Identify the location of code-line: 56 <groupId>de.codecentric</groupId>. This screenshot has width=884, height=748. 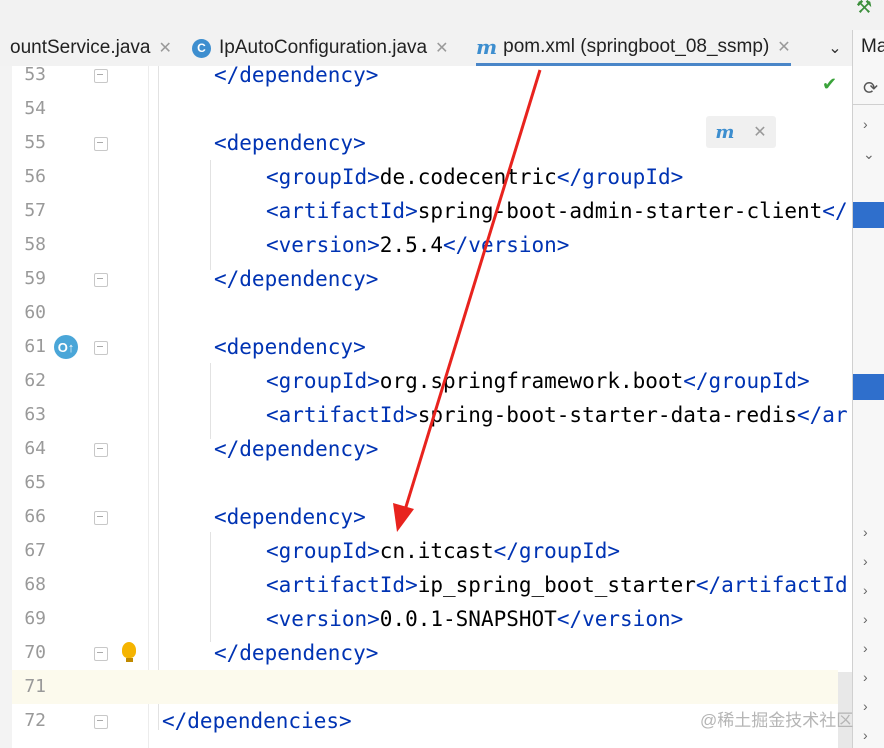
(426, 177).